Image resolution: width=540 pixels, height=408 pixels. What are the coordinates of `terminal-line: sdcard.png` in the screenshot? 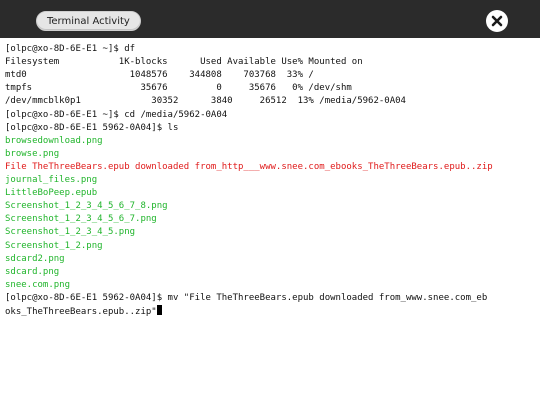 It's located at (32, 272).